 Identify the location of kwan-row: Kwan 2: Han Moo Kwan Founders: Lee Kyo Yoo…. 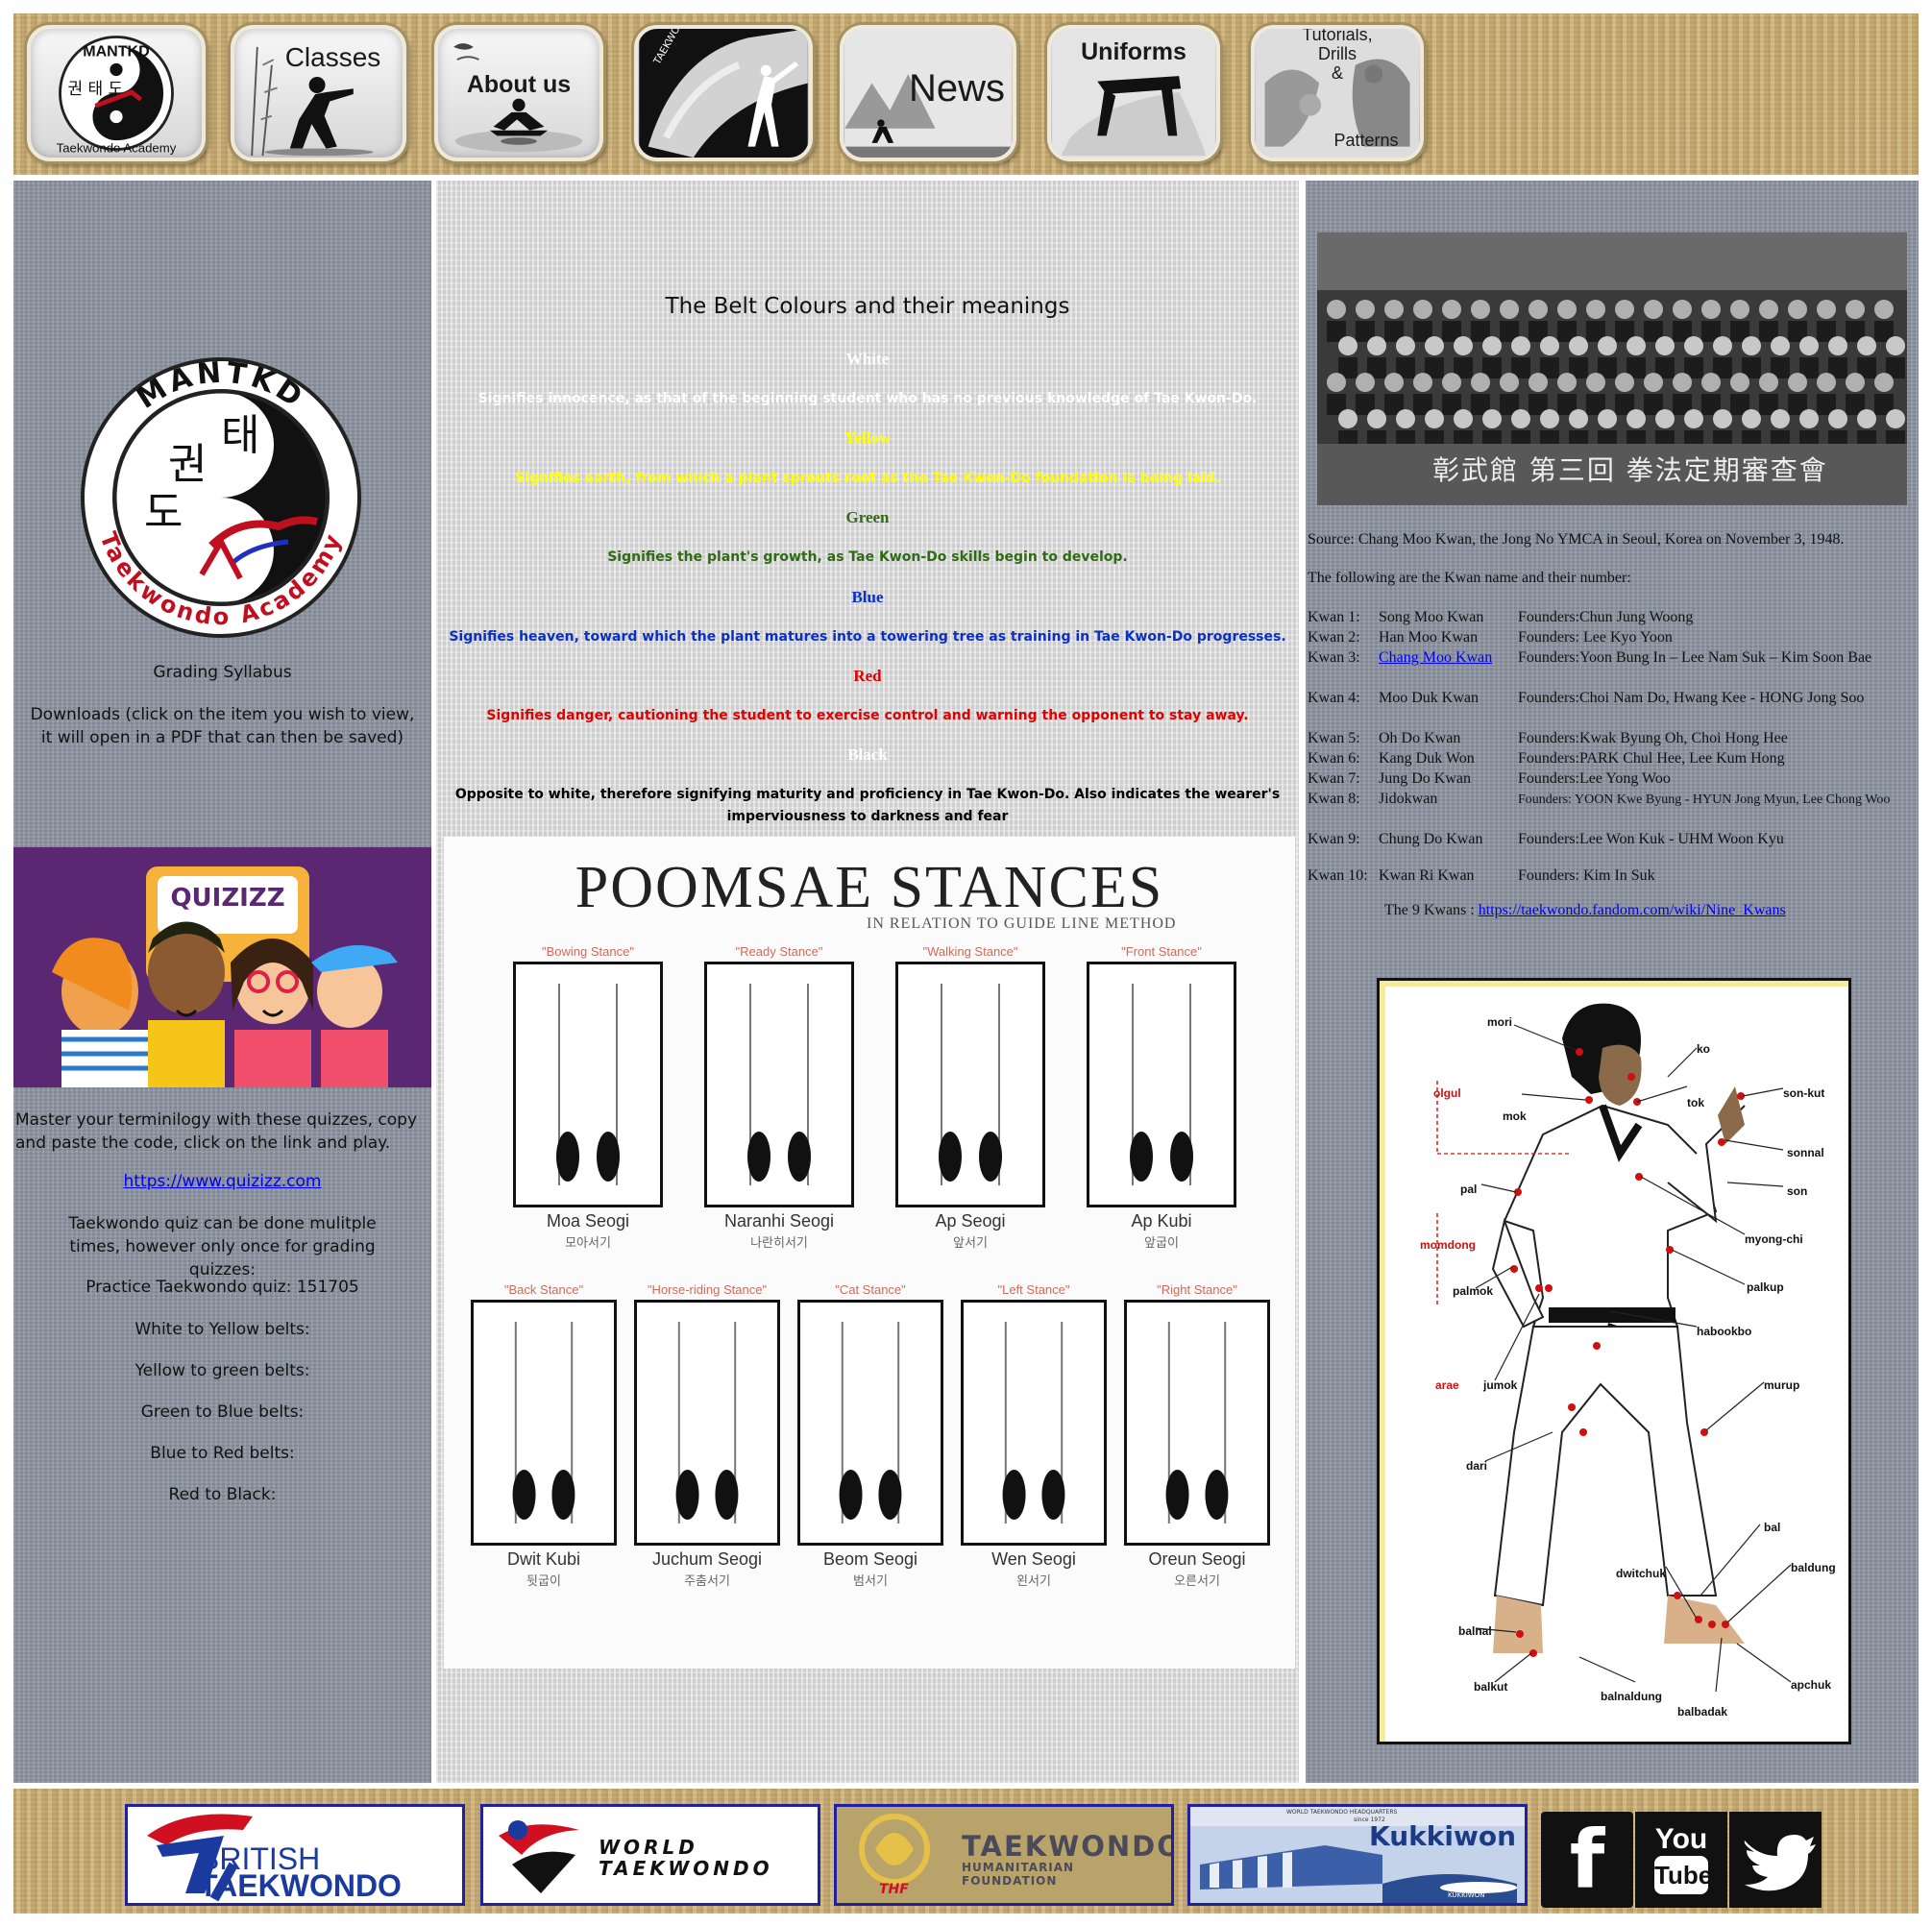
(1613, 637).